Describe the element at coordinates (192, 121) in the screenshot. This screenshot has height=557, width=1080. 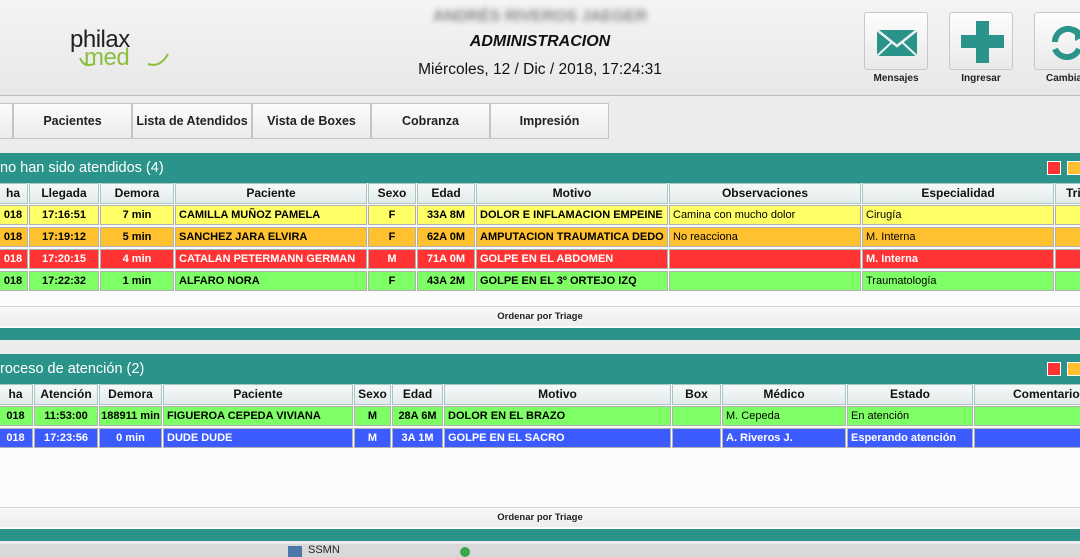
I see `tab-lista-atendidos: Lista de Atendidos` at that location.